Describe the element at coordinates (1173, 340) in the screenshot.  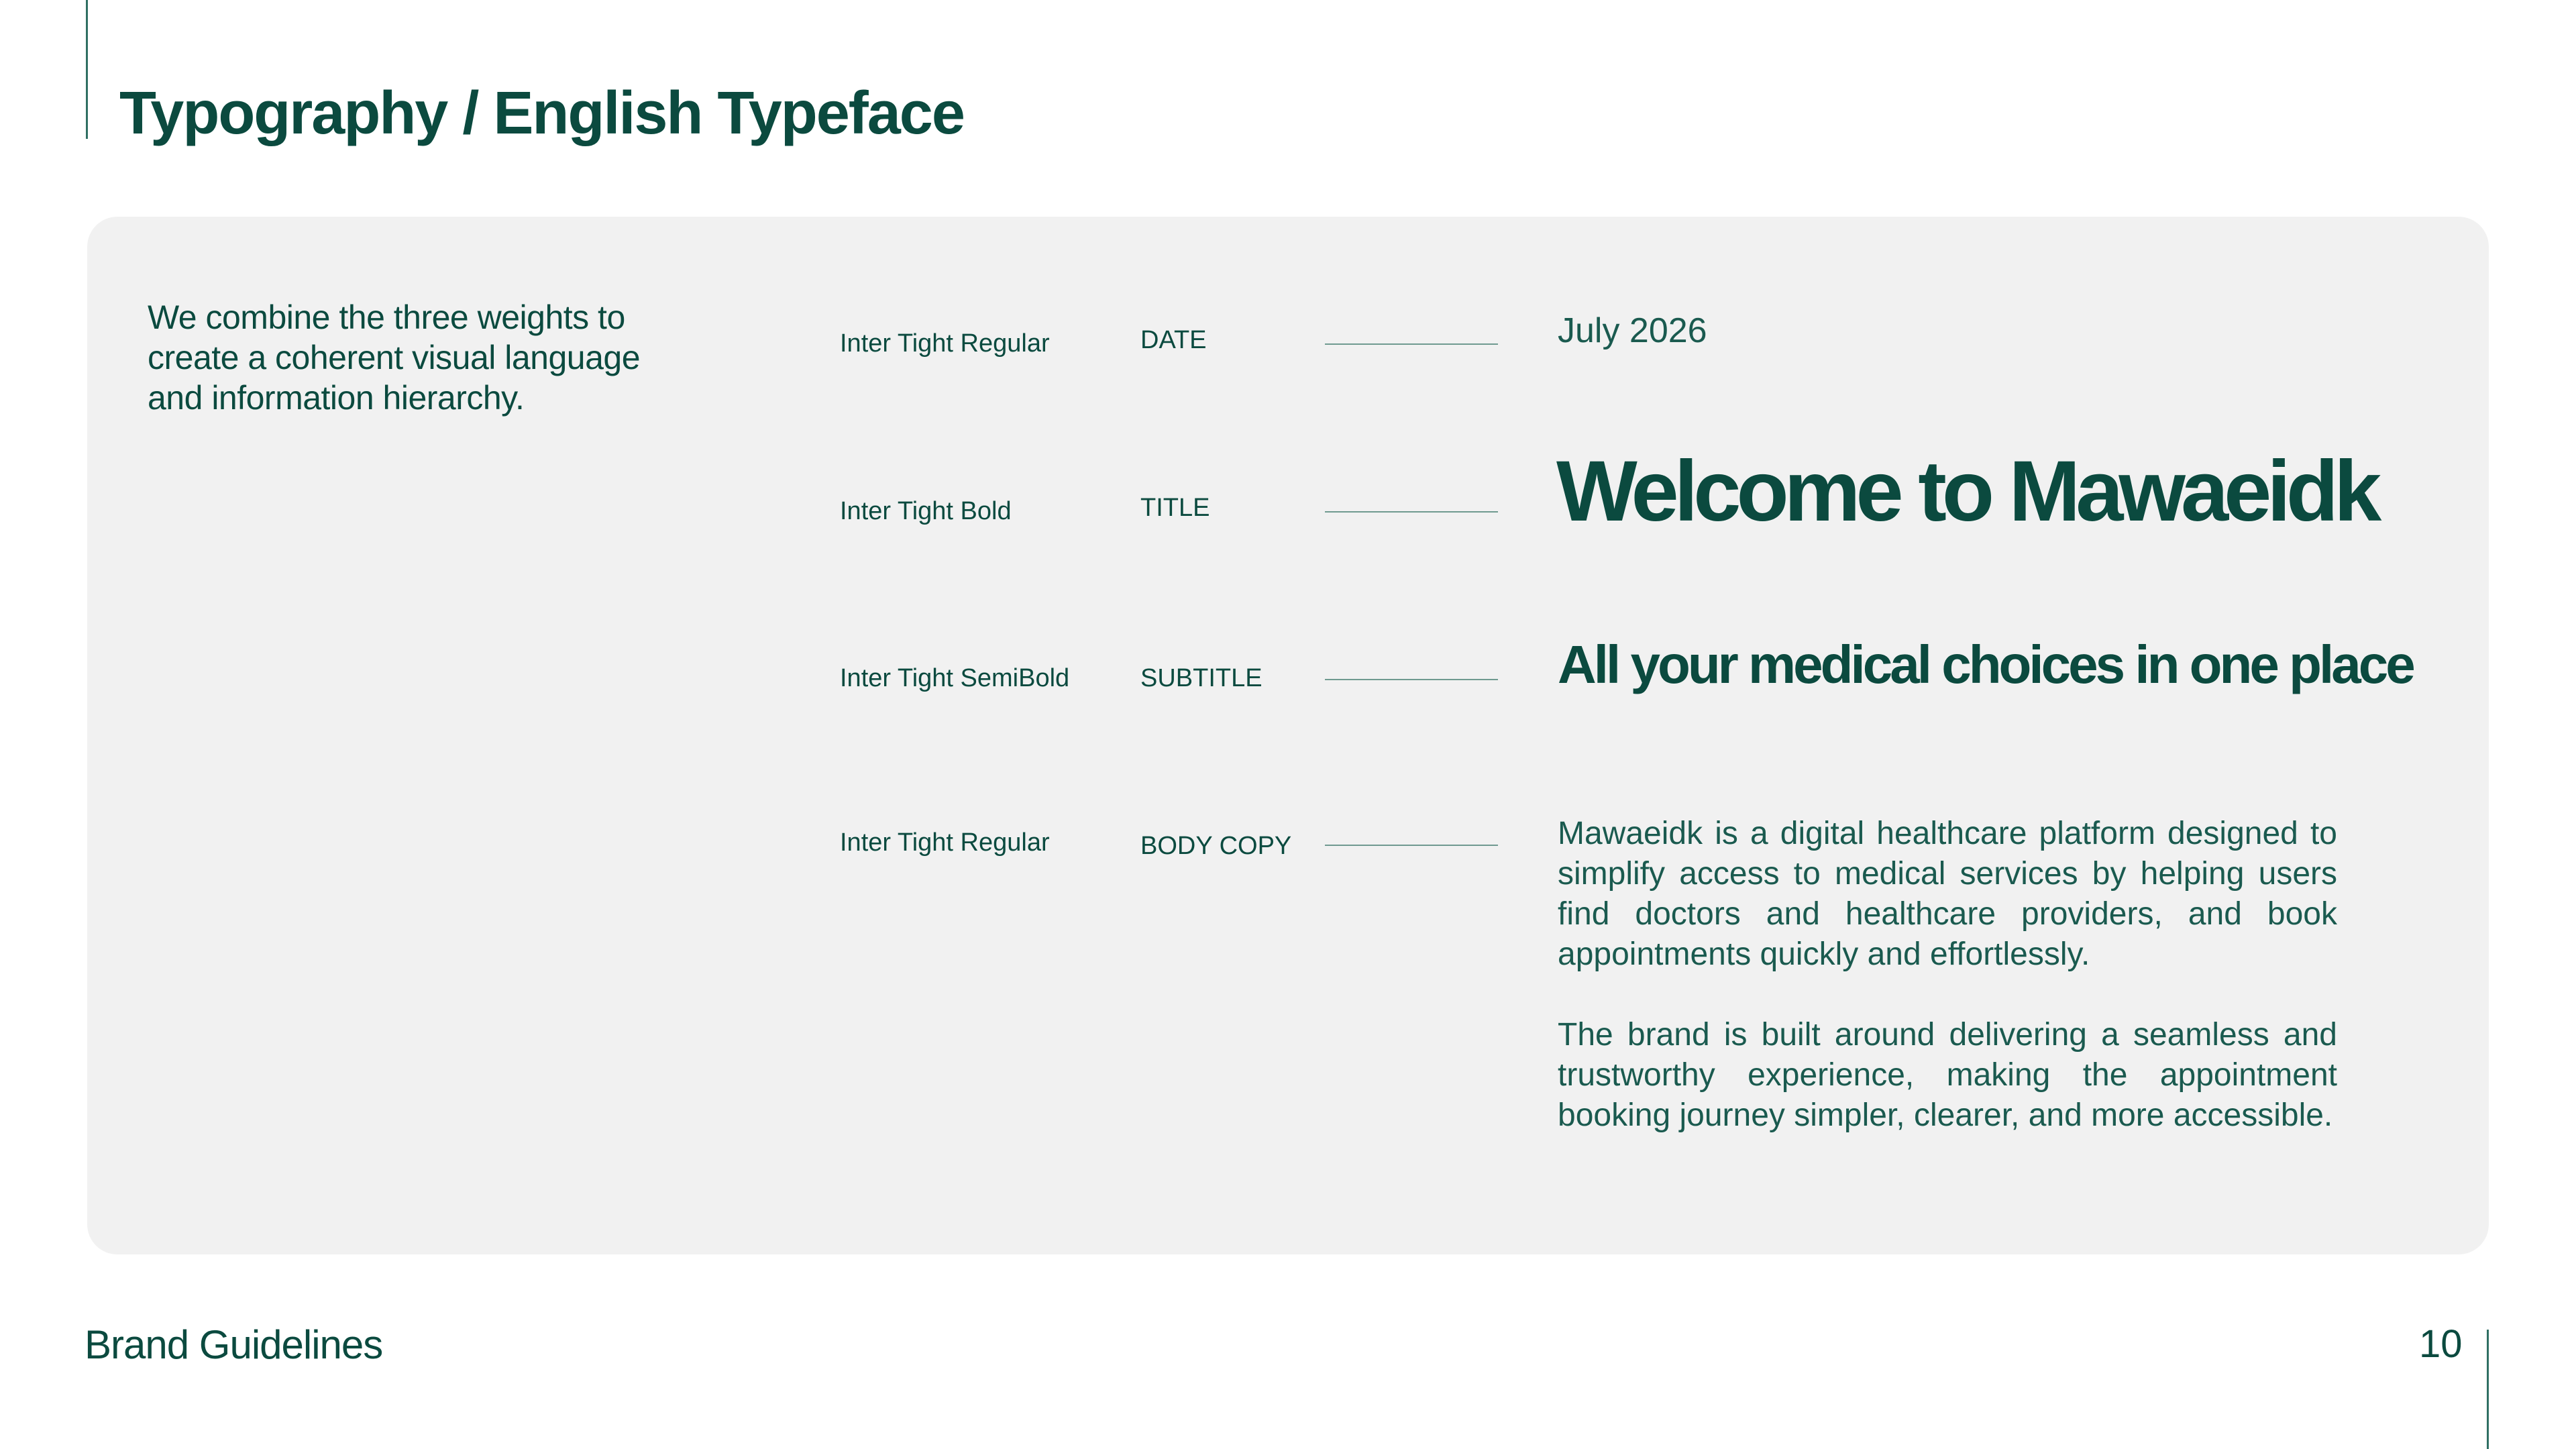
I see `role-label: DATE` at that location.